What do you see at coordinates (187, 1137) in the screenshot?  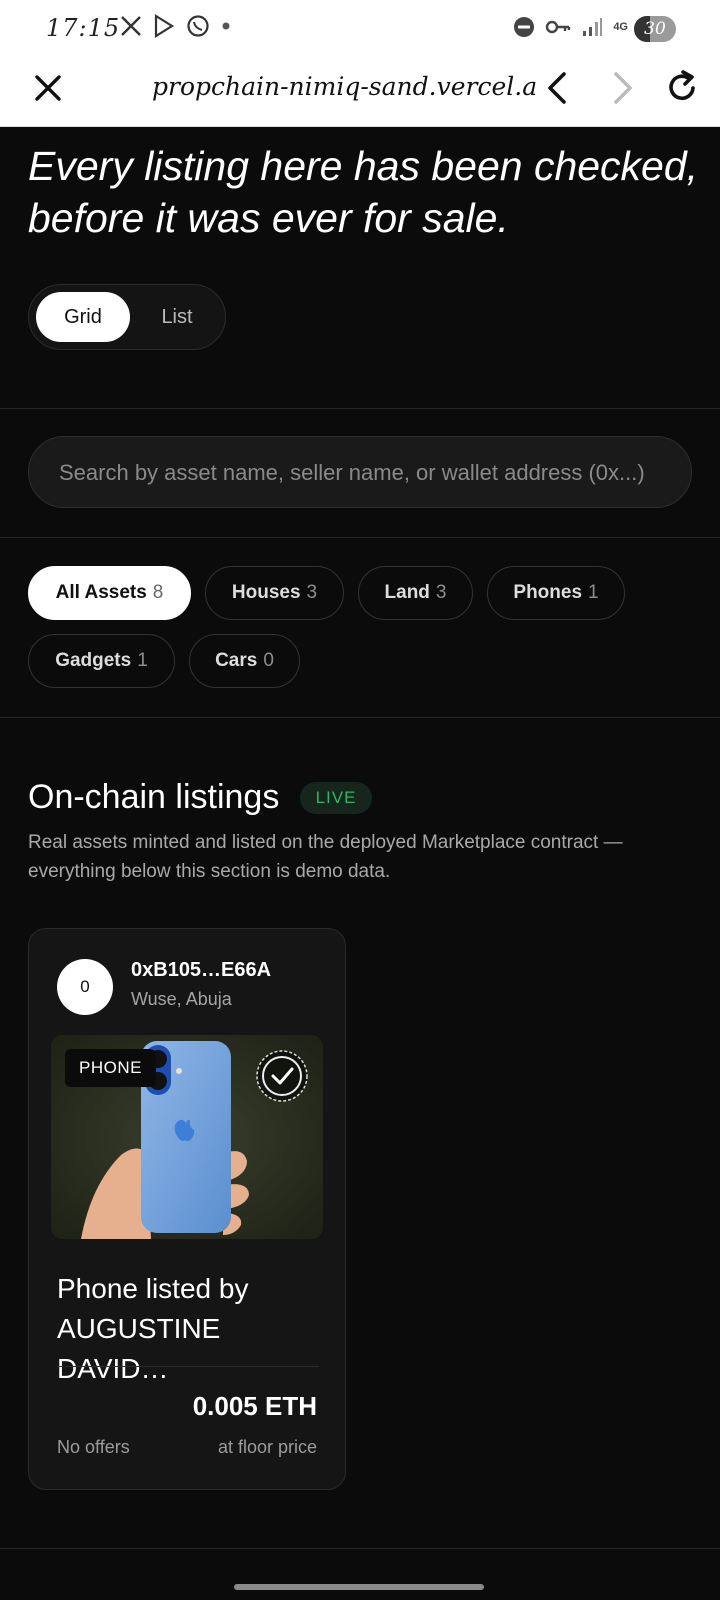 I see `listing-photo: PHONE` at bounding box center [187, 1137].